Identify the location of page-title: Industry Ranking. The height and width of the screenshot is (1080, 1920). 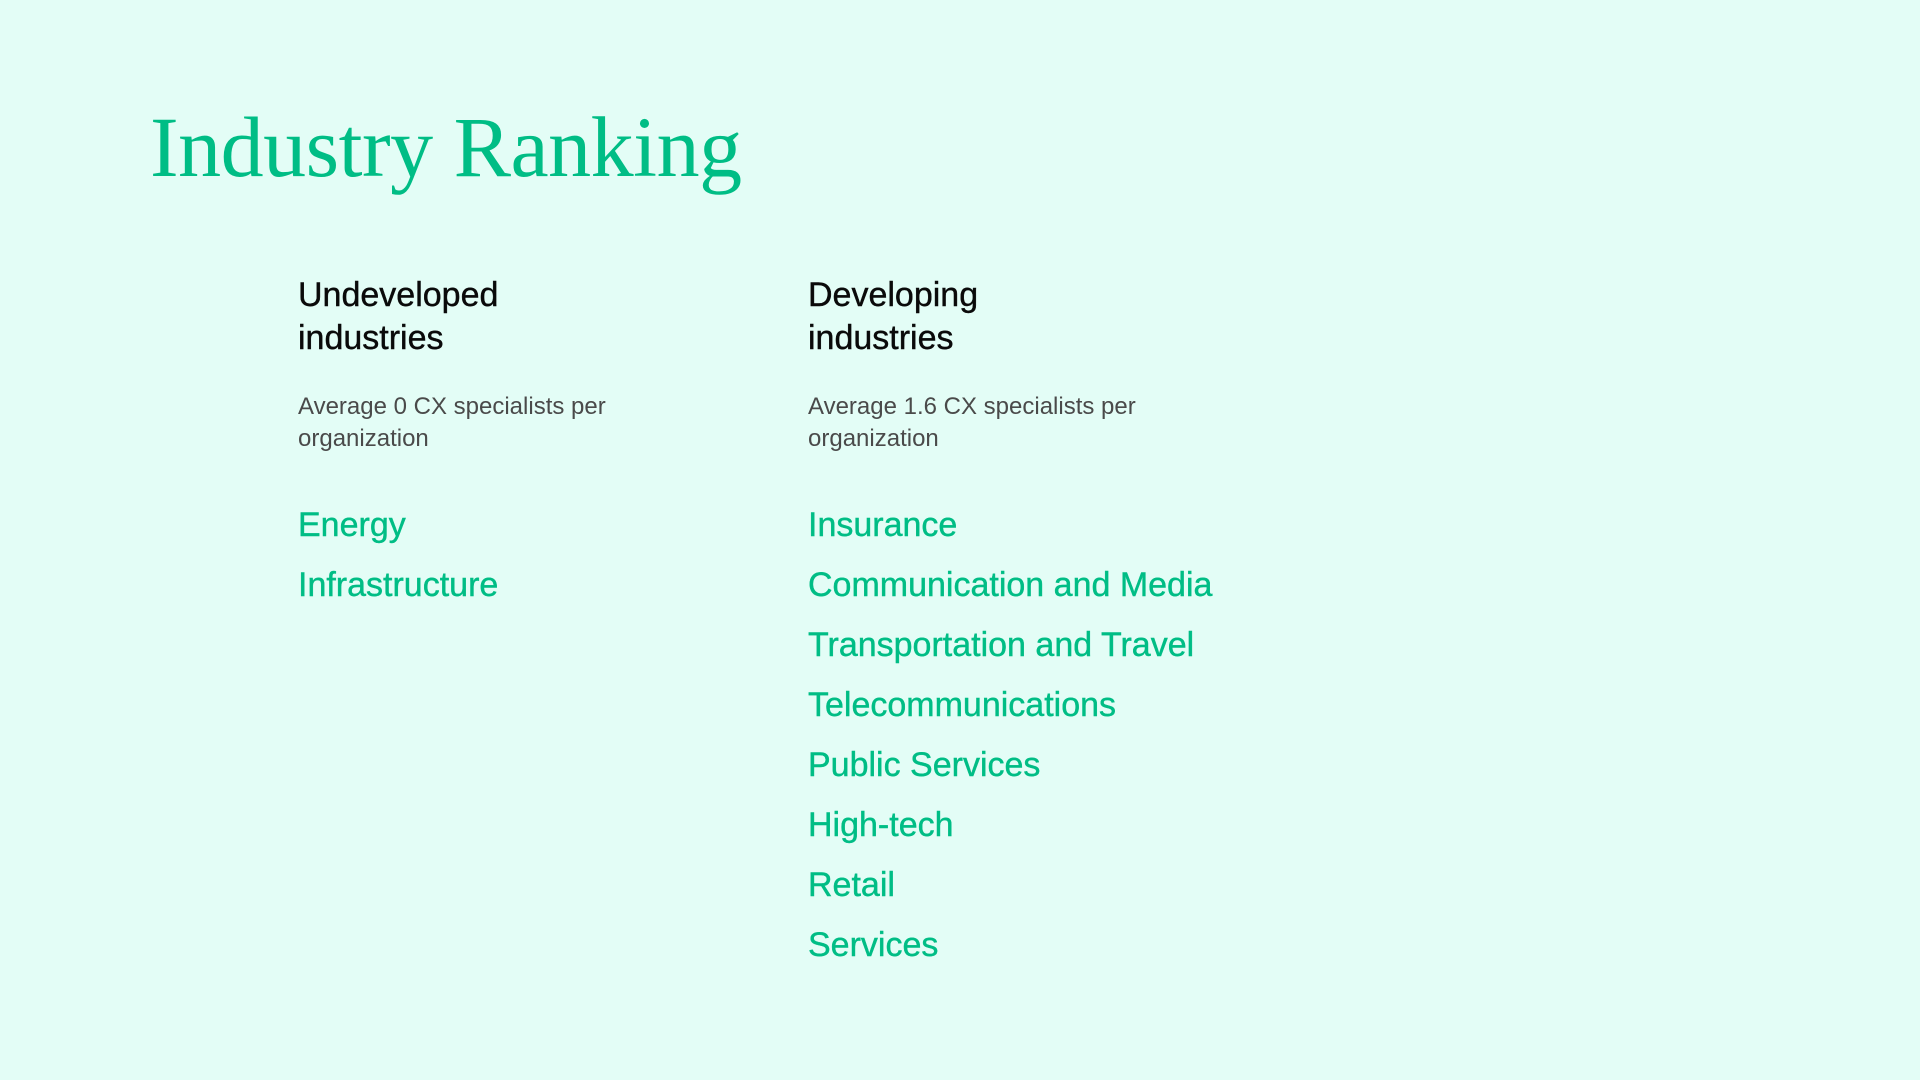
(446, 147).